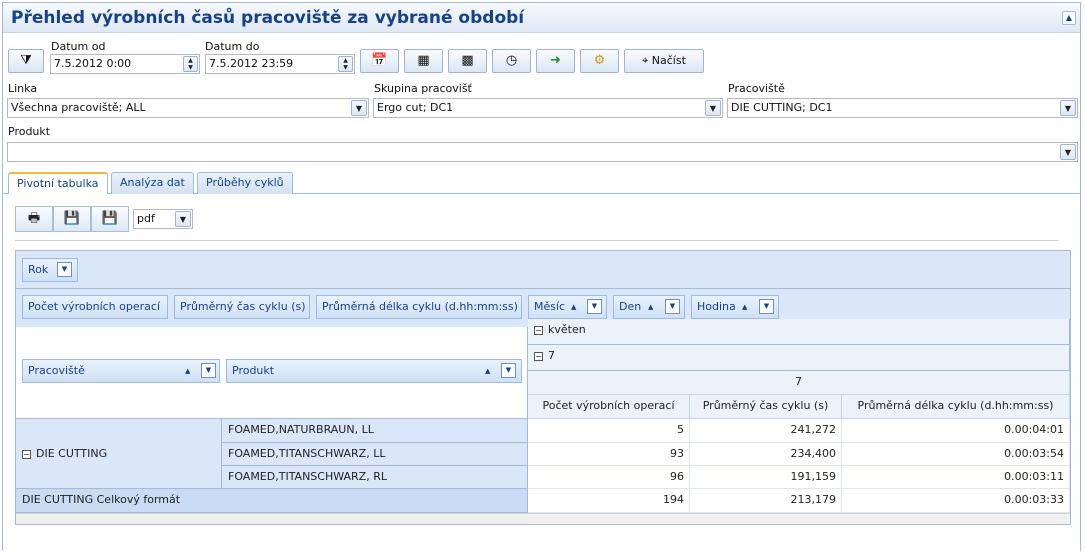 The width and height of the screenshot is (1085, 553). What do you see at coordinates (58, 183) in the screenshot?
I see `tab-pivotni-tabulka: Pivotní tabulka` at bounding box center [58, 183].